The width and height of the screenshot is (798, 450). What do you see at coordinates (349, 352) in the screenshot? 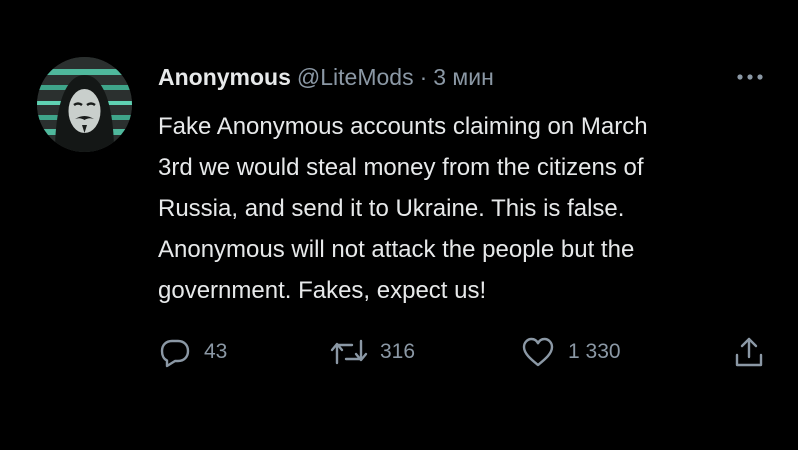
I see `retweet-icon` at bounding box center [349, 352].